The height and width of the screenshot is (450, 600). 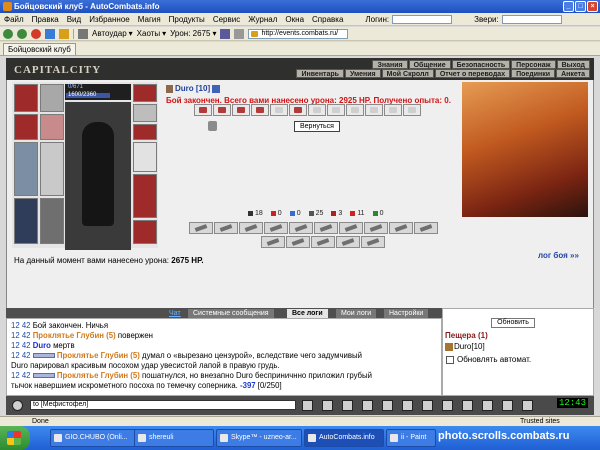 I want to click on armor-slot, so click(x=26, y=221).